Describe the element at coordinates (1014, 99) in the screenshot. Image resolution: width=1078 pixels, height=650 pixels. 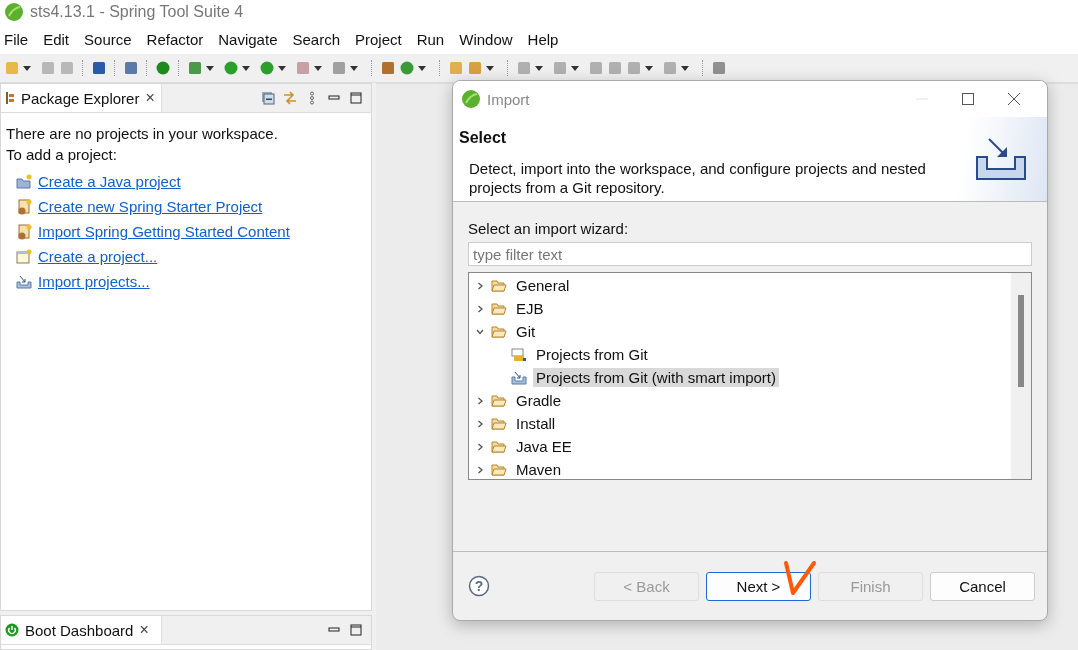
I see `close-icon` at that location.